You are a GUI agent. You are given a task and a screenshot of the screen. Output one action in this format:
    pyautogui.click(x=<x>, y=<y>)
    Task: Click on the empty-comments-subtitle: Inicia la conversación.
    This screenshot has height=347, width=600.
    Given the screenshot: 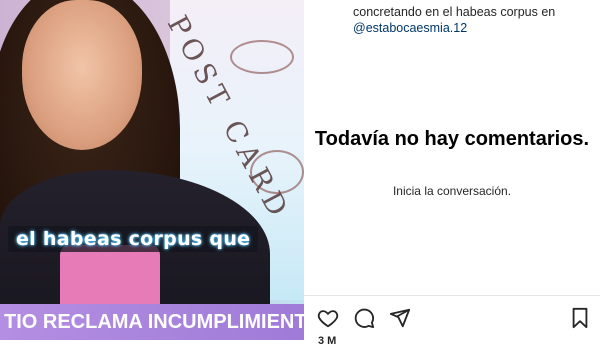 What is the action you would take?
    pyautogui.click(x=452, y=191)
    